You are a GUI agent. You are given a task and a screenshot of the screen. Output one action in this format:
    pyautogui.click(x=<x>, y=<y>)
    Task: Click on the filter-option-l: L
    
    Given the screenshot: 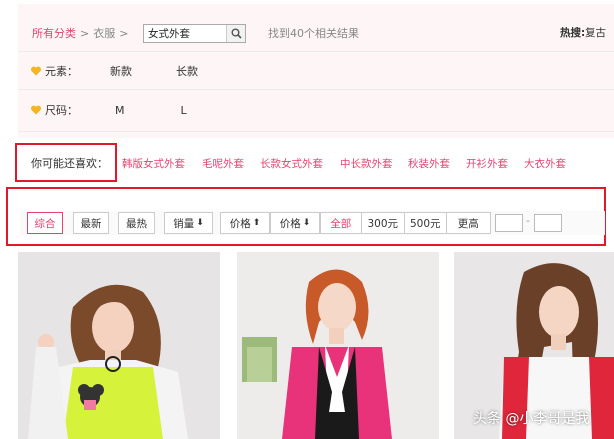 What is the action you would take?
    pyautogui.click(x=184, y=110)
    